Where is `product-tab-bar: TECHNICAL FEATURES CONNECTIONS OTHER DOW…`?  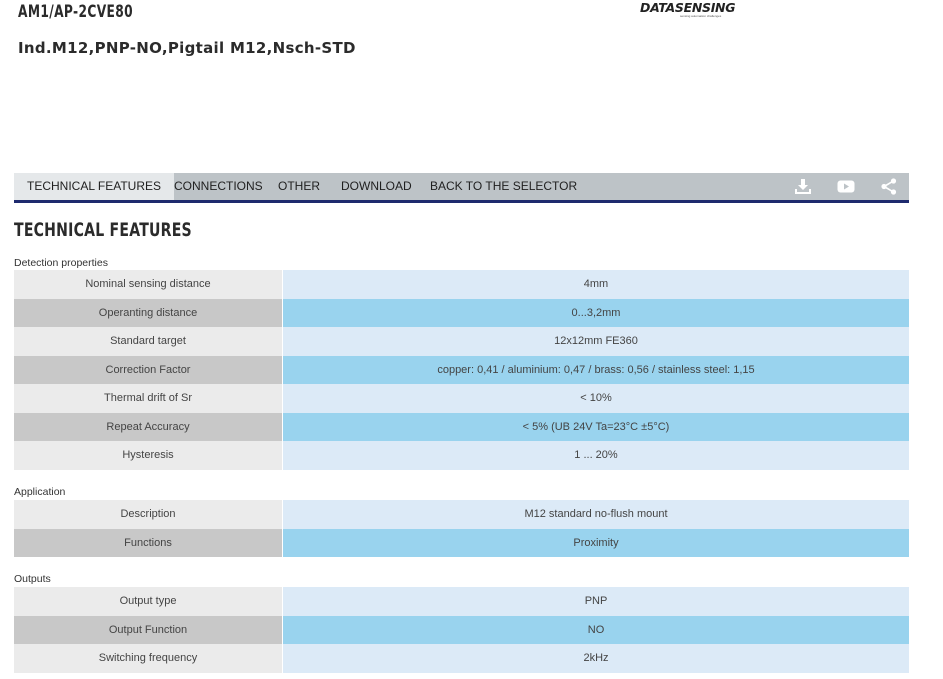
product-tab-bar: TECHNICAL FEATURES CONNECTIONS OTHER DOW… is located at coordinates (461, 188).